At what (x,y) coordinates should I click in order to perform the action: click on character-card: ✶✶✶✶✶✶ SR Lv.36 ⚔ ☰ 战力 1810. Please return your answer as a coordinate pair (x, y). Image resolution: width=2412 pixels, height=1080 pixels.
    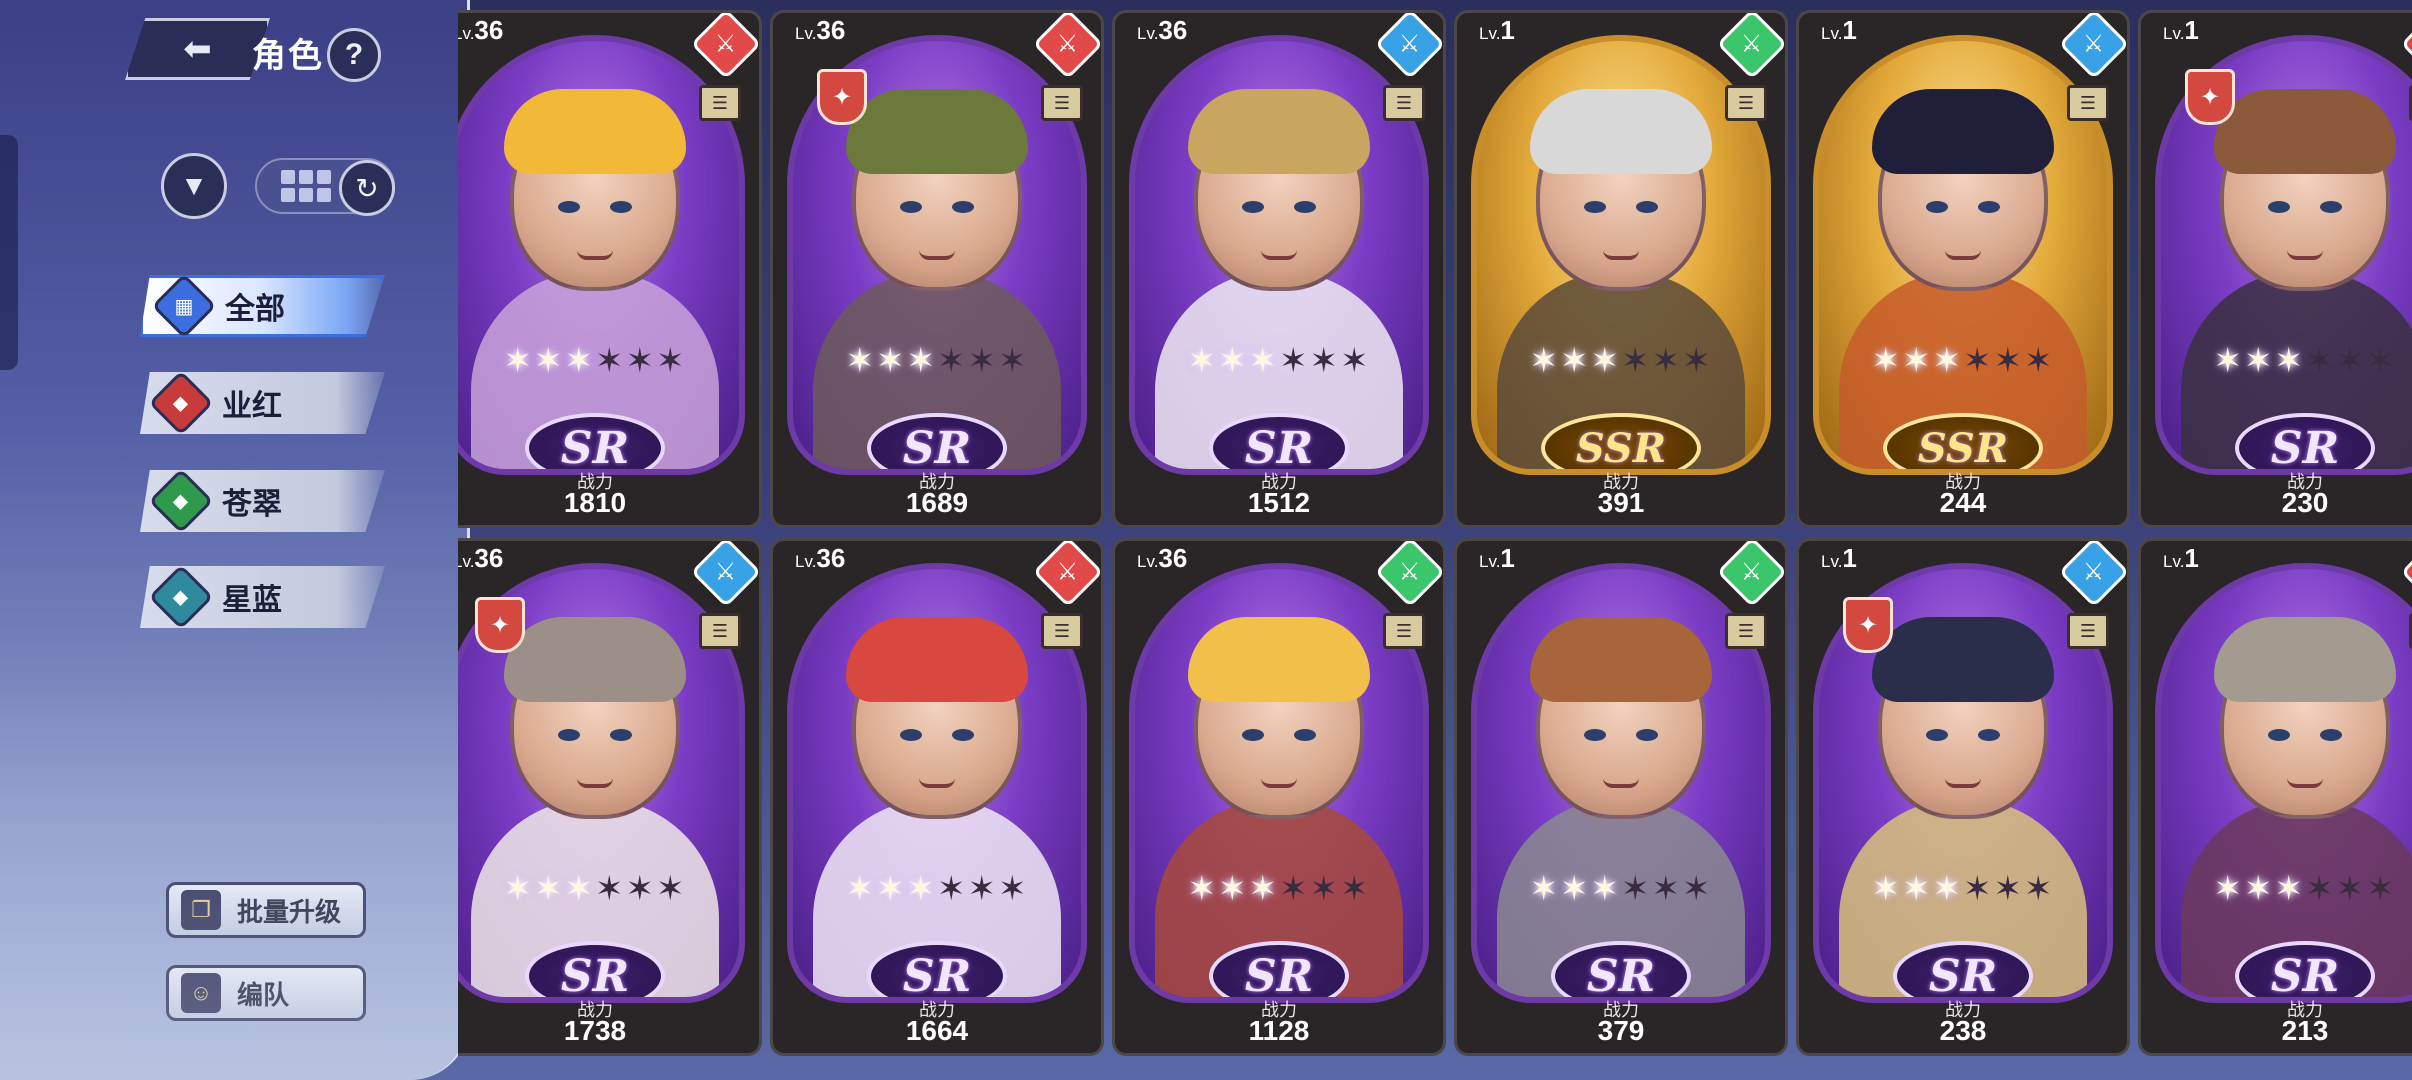
    Looking at the image, I should click on (610, 269).